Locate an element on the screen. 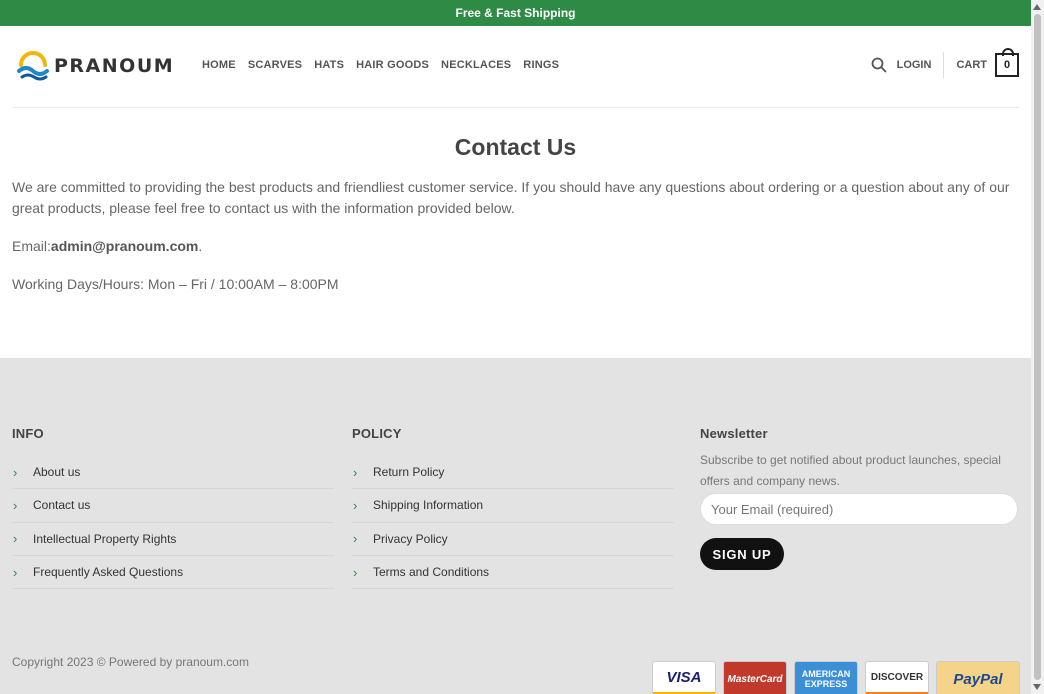 The image size is (1044, 694). scrollbar-thumb is located at coordinates (1037, 347).